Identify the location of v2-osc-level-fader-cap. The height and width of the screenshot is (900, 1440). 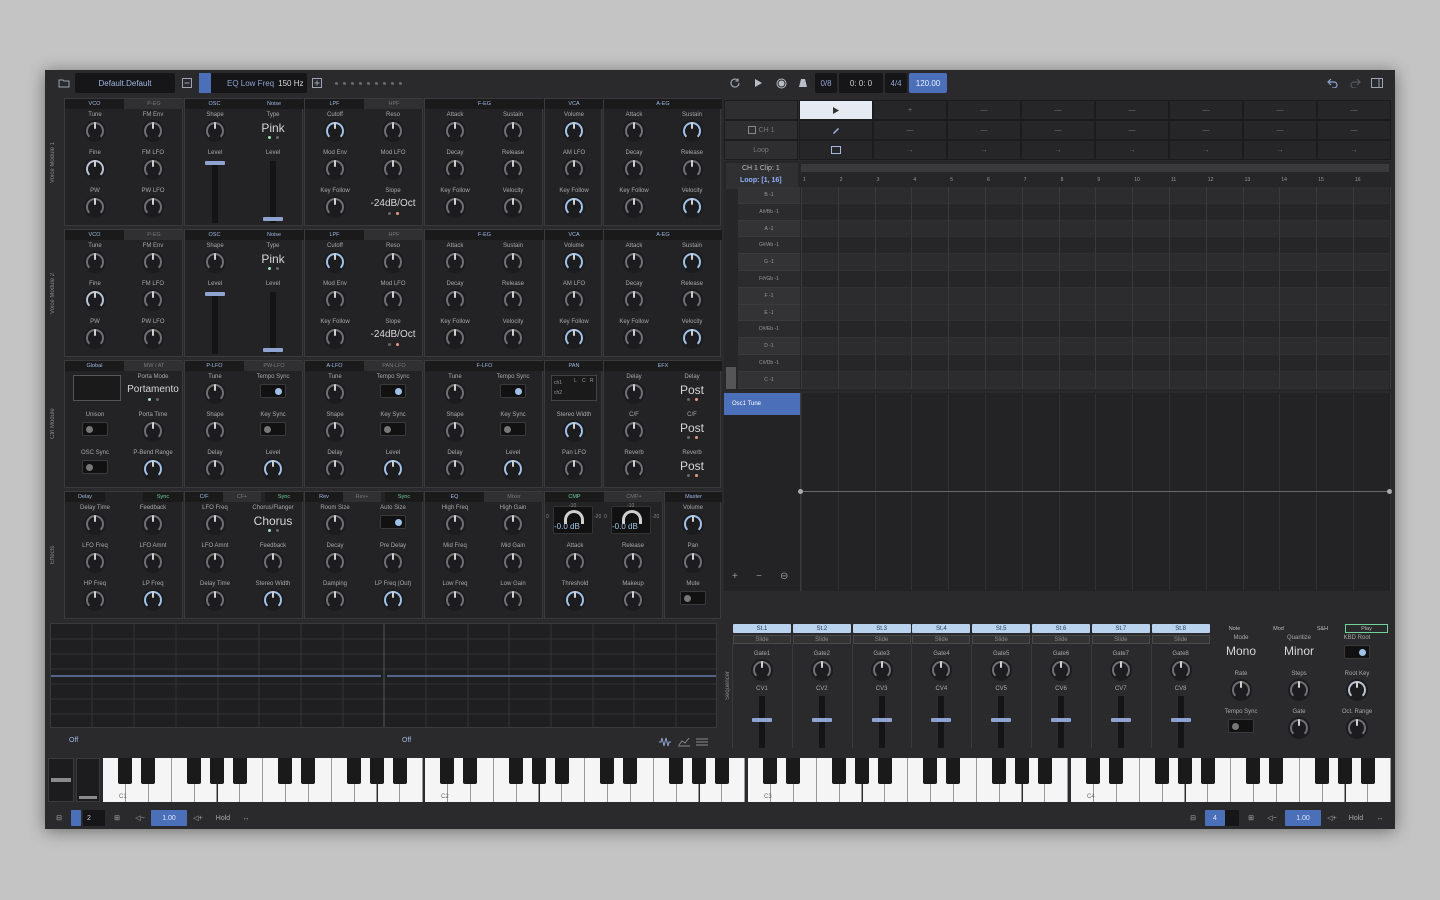
(215, 294).